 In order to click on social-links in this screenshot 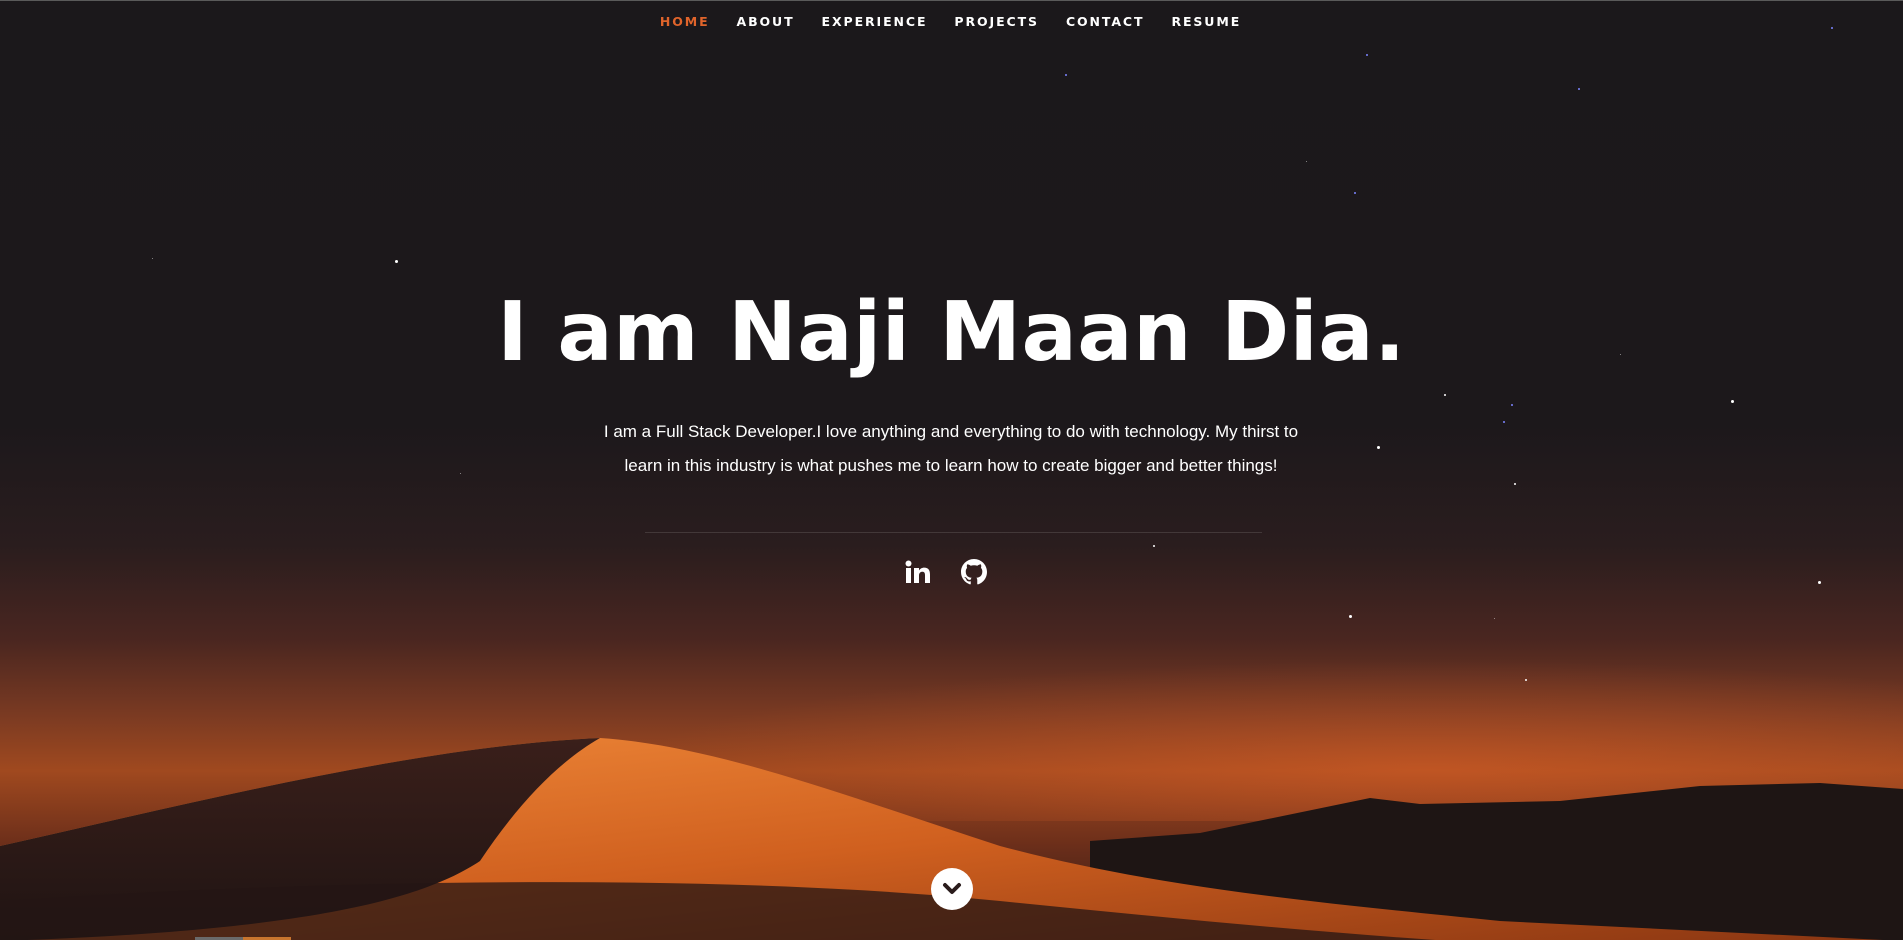, I will do `click(948, 572)`.